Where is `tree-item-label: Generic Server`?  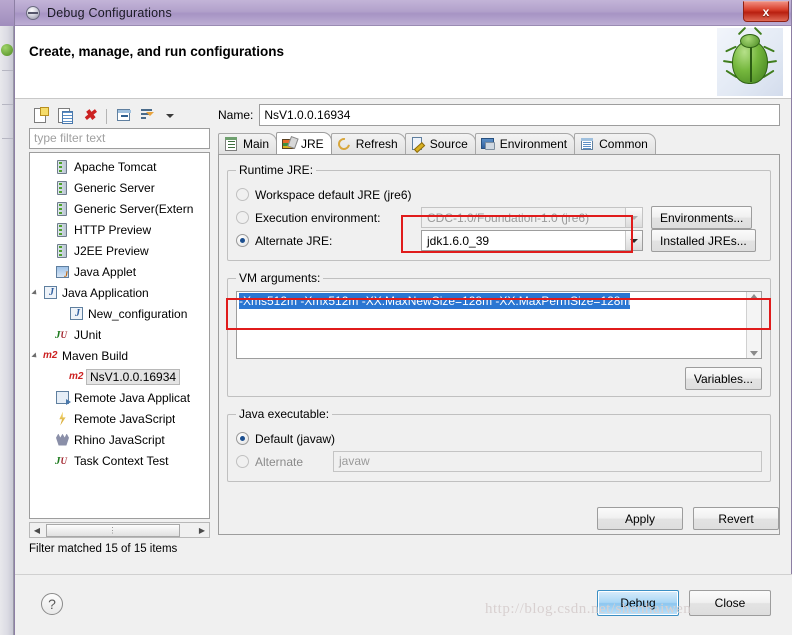 tree-item-label: Generic Server is located at coordinates (114, 187).